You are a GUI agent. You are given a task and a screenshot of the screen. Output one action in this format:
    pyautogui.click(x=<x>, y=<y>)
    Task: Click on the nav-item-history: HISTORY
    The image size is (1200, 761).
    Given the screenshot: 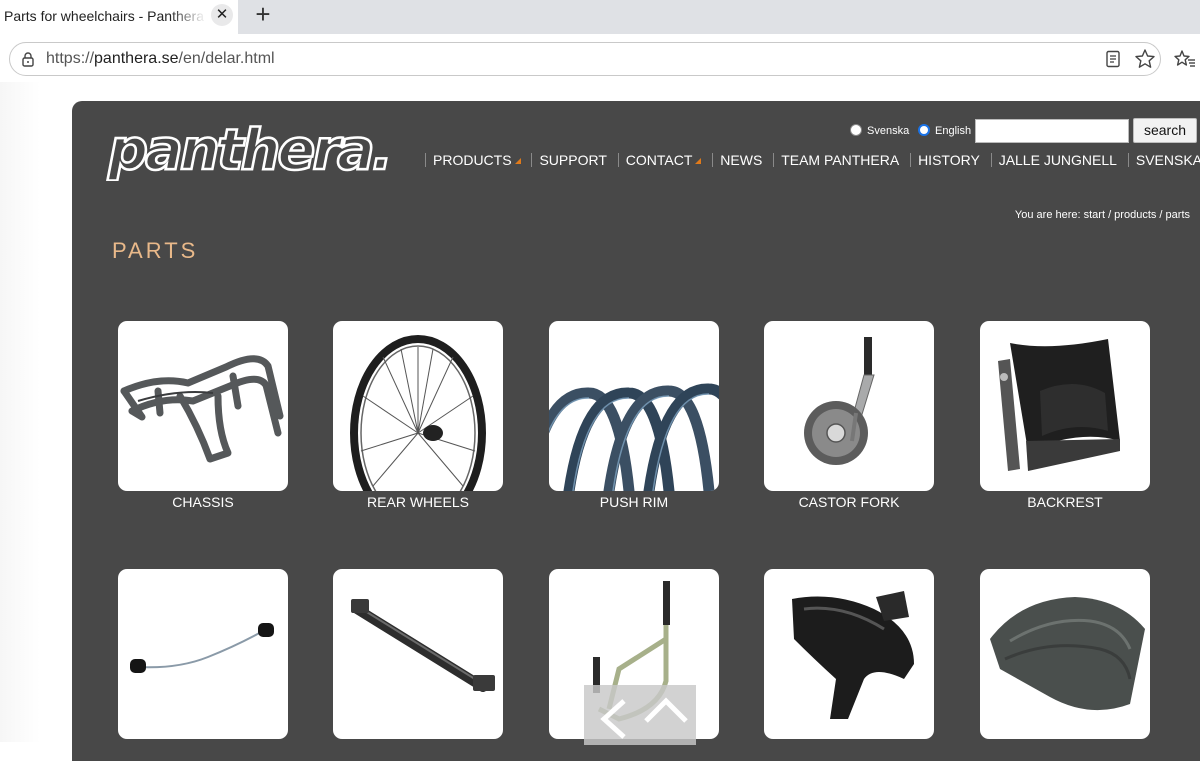 What is the action you would take?
    pyautogui.click(x=949, y=160)
    